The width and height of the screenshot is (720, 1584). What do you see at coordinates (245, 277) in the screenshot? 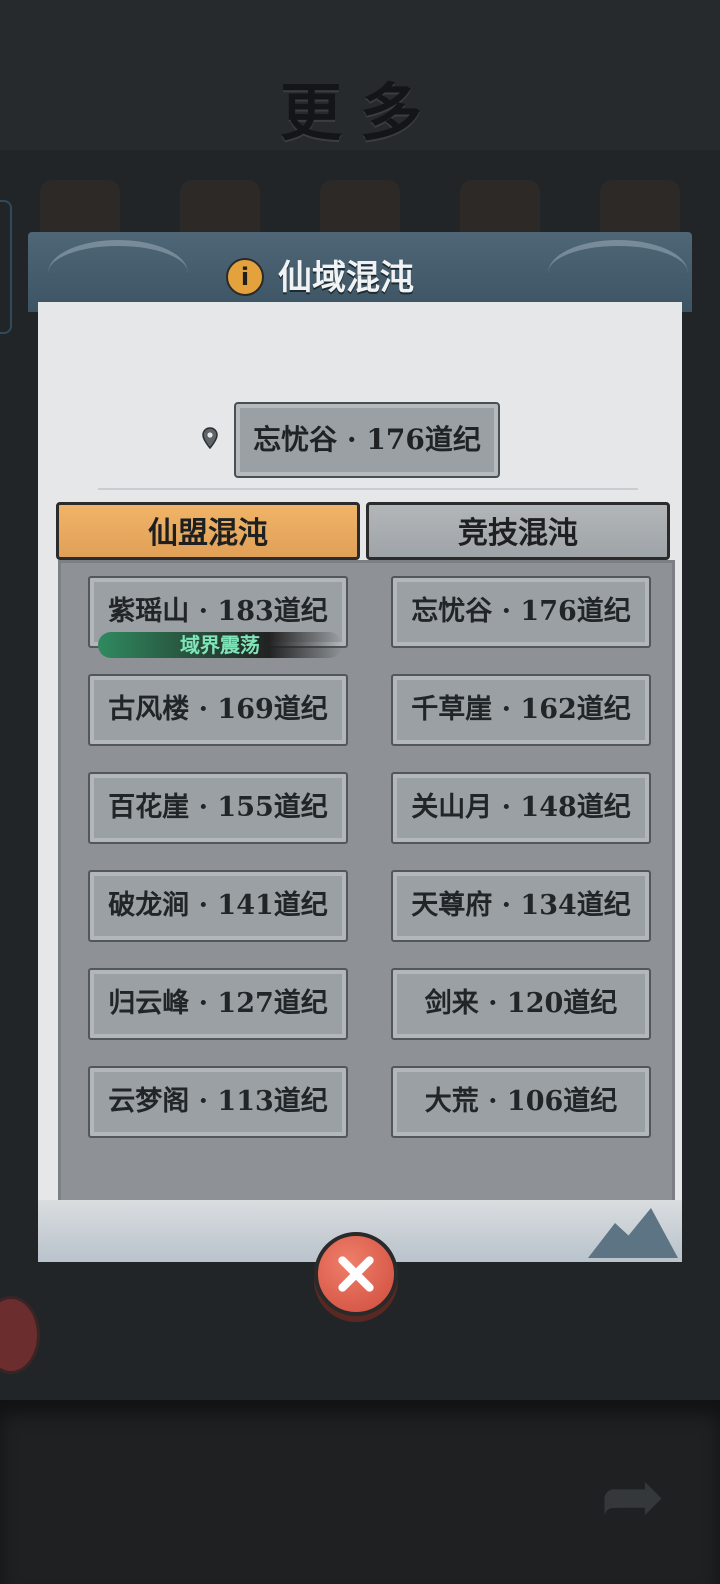
I see `info-icon: i` at bounding box center [245, 277].